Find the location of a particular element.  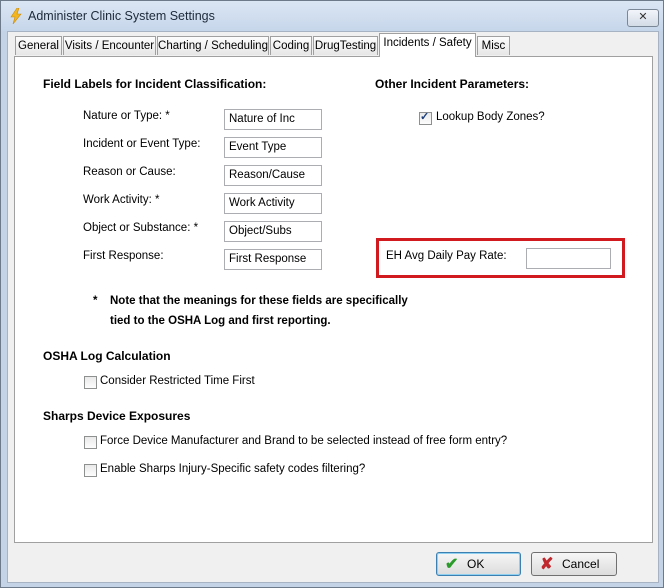

enable-filtering-checkbox is located at coordinates (90, 470).